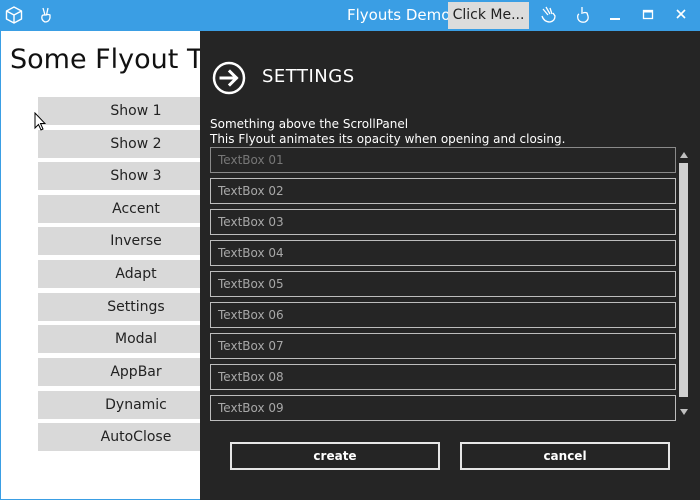 The image size is (700, 500). What do you see at coordinates (565, 456) in the screenshot?
I see `cancel-button: cancel` at bounding box center [565, 456].